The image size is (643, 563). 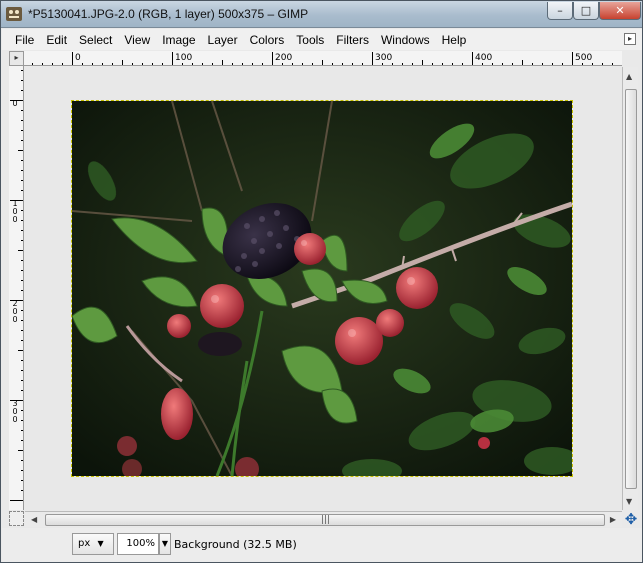 I want to click on scroll-left-icon: ◀, so click(x=34, y=519).